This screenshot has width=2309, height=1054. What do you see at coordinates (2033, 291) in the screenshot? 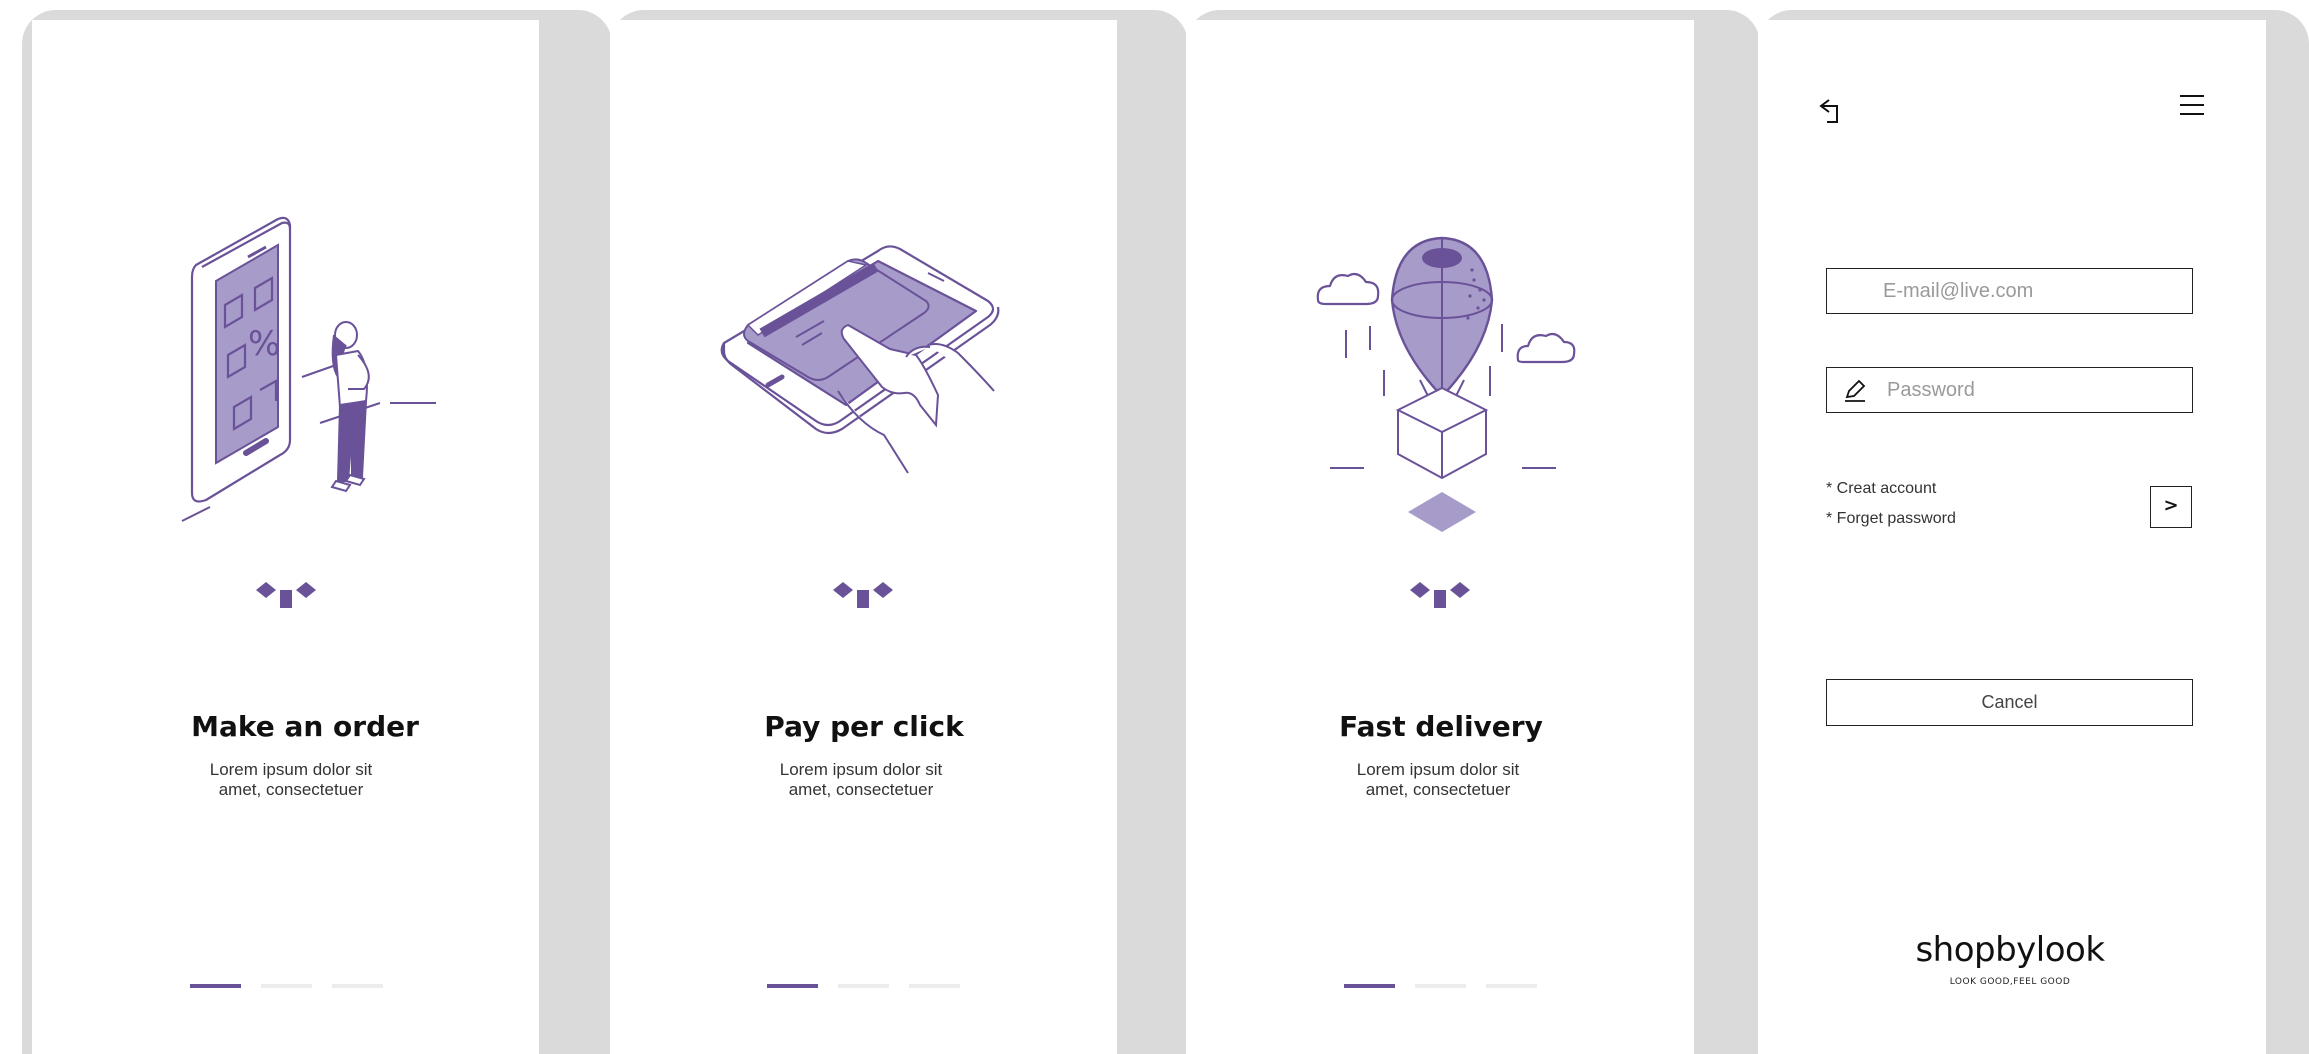
I see `email-input` at bounding box center [2033, 291].